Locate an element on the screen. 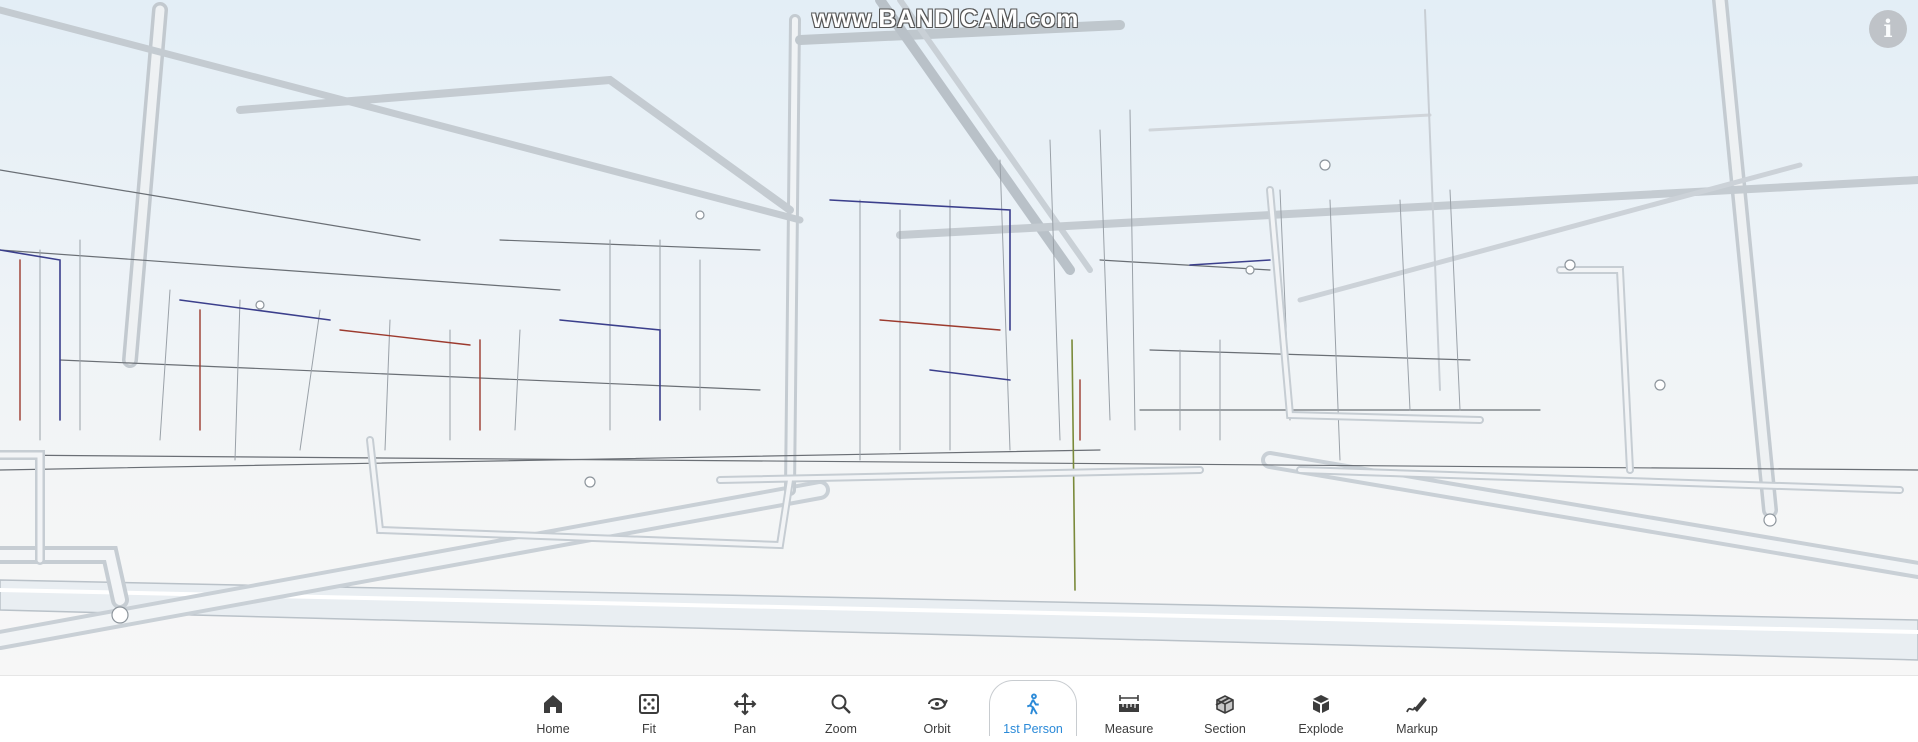  toolbar-zoom-button: Zoom is located at coordinates (841, 708).